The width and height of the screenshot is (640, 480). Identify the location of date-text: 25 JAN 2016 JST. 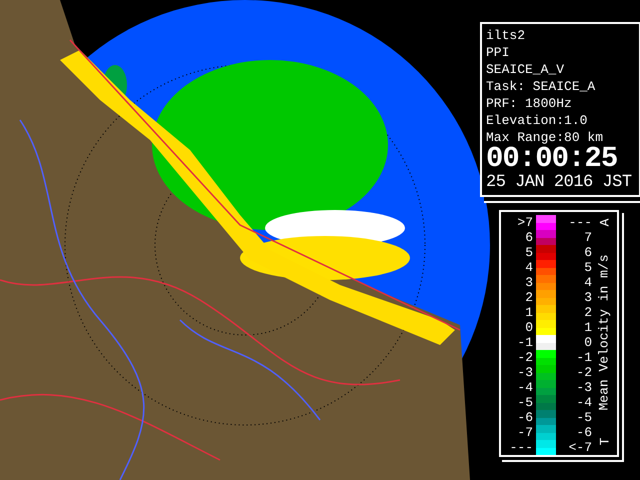
(559, 182).